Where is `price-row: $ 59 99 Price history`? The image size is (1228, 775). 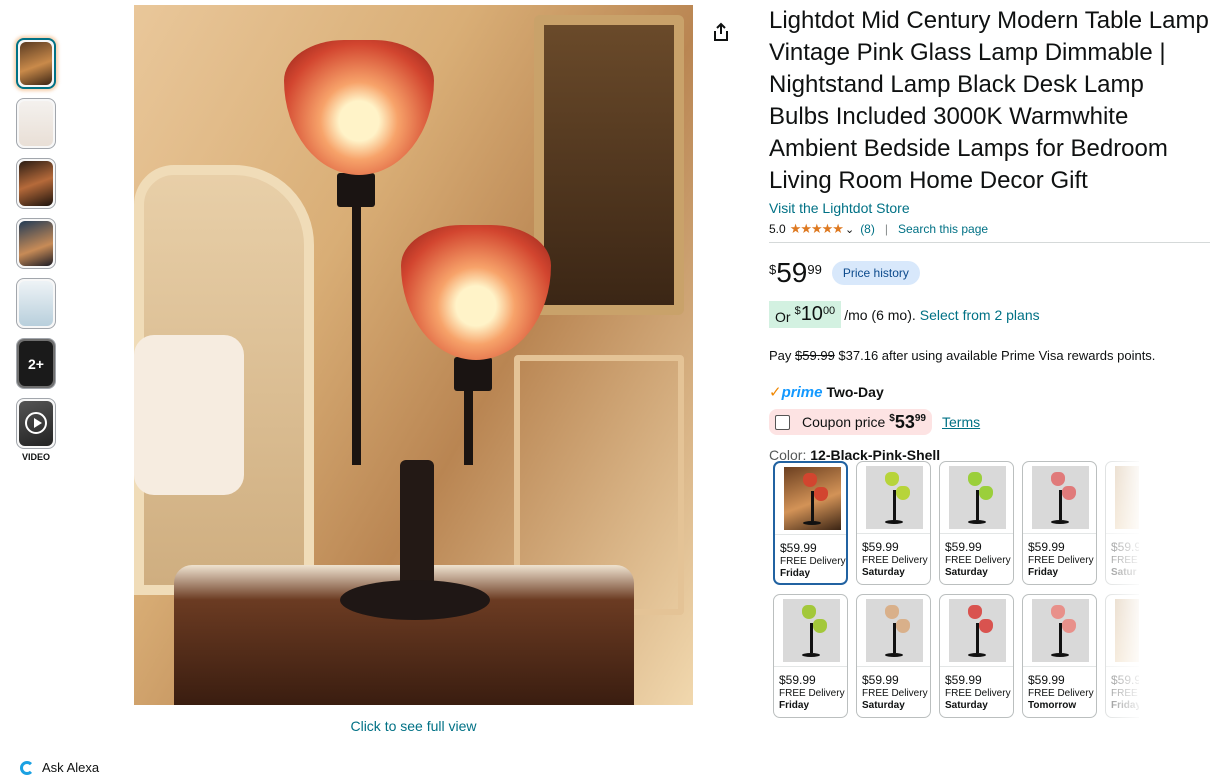
price-row: $ 59 99 Price history is located at coordinates (989, 273).